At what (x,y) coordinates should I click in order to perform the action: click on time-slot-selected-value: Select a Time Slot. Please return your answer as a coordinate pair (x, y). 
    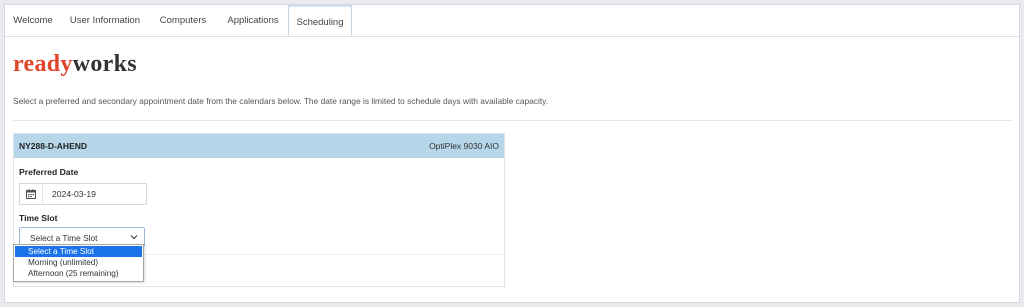
    Looking at the image, I should click on (64, 238).